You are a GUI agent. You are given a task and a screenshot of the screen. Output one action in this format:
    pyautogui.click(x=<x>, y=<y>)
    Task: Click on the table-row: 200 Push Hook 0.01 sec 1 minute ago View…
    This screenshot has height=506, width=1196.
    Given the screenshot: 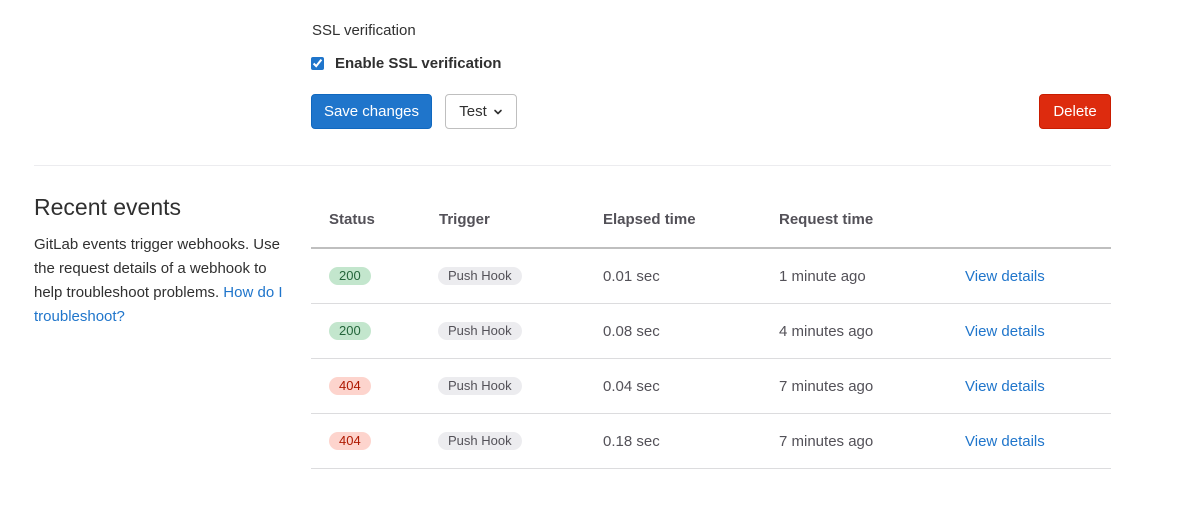 What is the action you would take?
    pyautogui.click(x=711, y=276)
    